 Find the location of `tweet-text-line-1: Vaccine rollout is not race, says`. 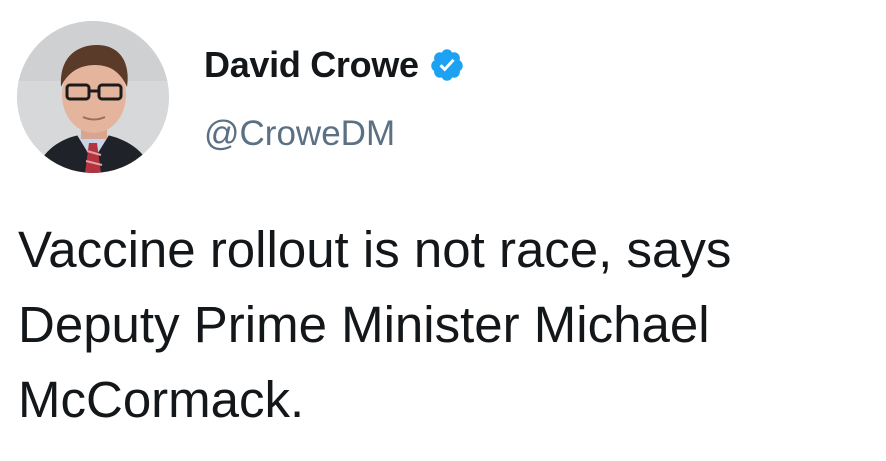

tweet-text-line-1: Vaccine rollout is not race, says is located at coordinates (375, 249).